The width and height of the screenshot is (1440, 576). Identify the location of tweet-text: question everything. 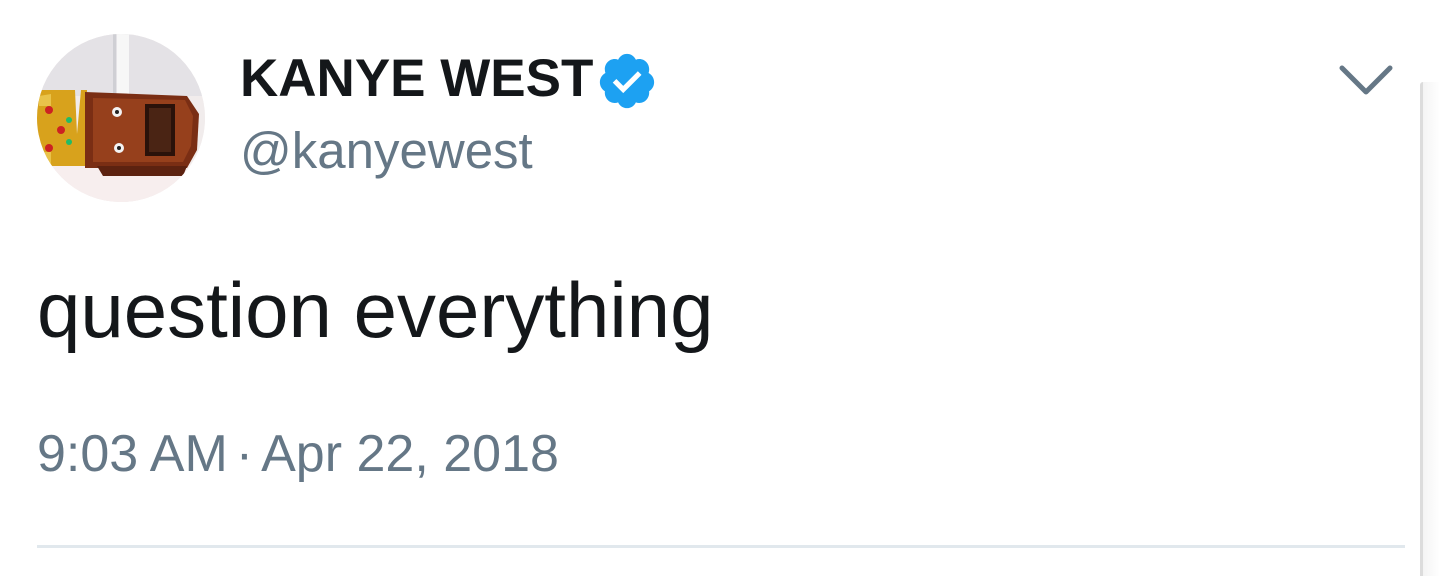
(375, 310).